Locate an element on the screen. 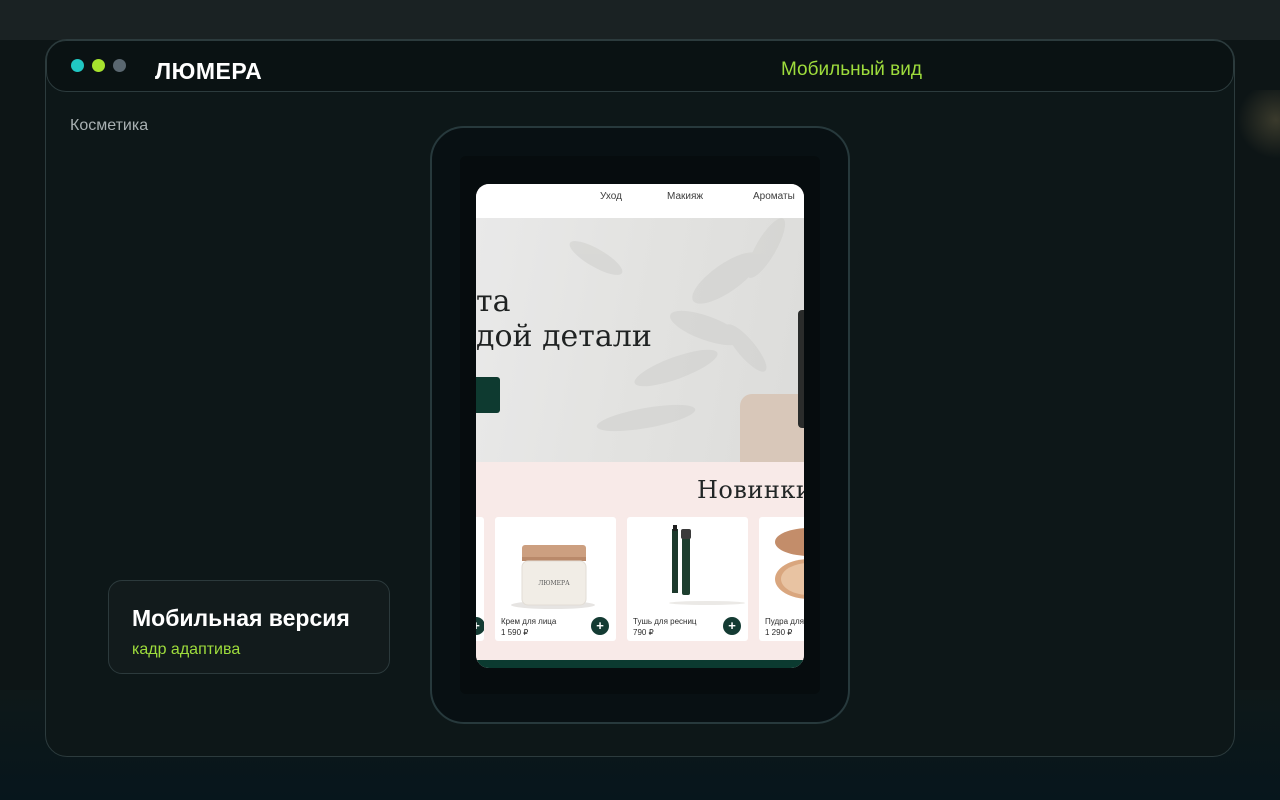 The image size is (1280, 800). nav-item-care: Уход is located at coordinates (611, 196).